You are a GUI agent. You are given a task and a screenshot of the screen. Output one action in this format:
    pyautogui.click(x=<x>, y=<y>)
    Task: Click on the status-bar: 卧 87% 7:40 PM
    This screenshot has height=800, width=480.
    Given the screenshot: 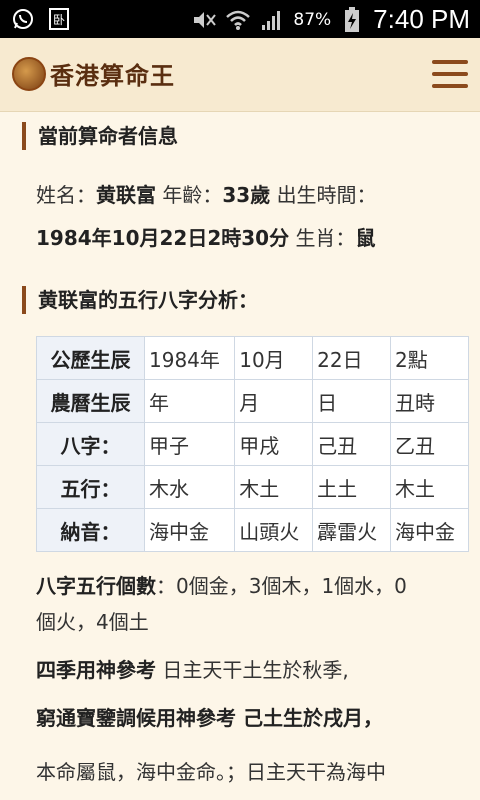 What is the action you would take?
    pyautogui.click(x=240, y=19)
    